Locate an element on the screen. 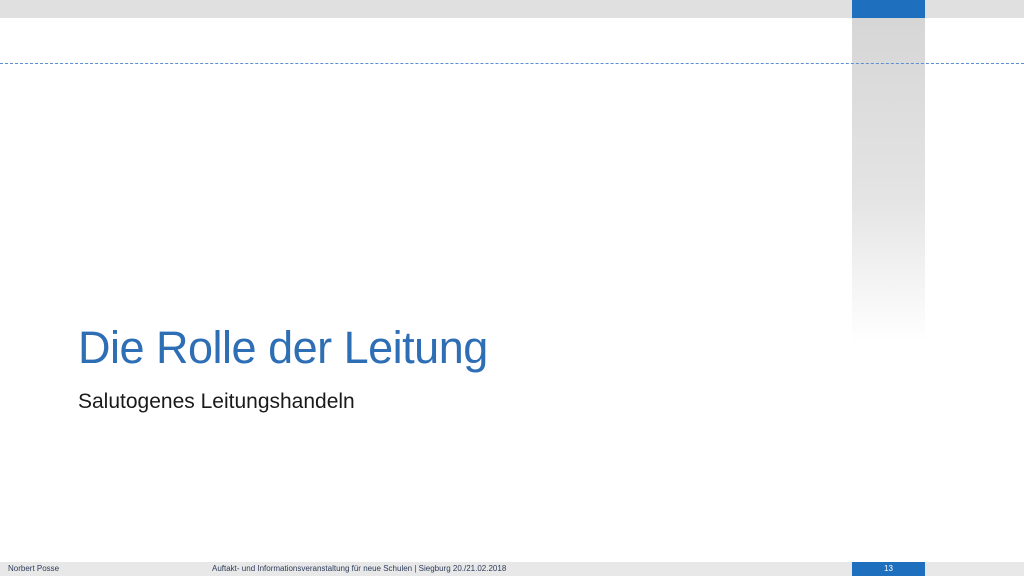 This screenshot has height=576, width=1024. top-accent-block is located at coordinates (888, 9).